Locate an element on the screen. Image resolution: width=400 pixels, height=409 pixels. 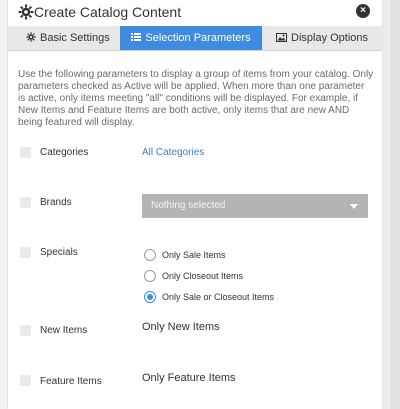
tab-label: Selection Parameters is located at coordinates (198, 38).